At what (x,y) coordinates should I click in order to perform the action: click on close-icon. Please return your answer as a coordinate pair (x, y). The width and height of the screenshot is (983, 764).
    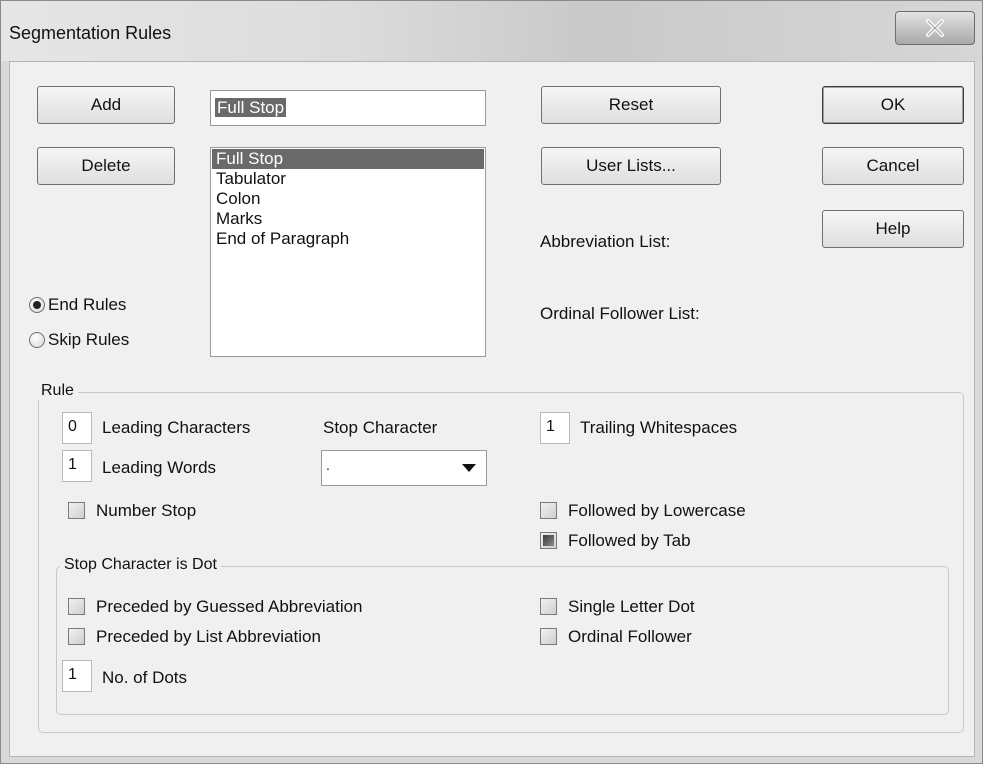
    Looking at the image, I should click on (935, 28).